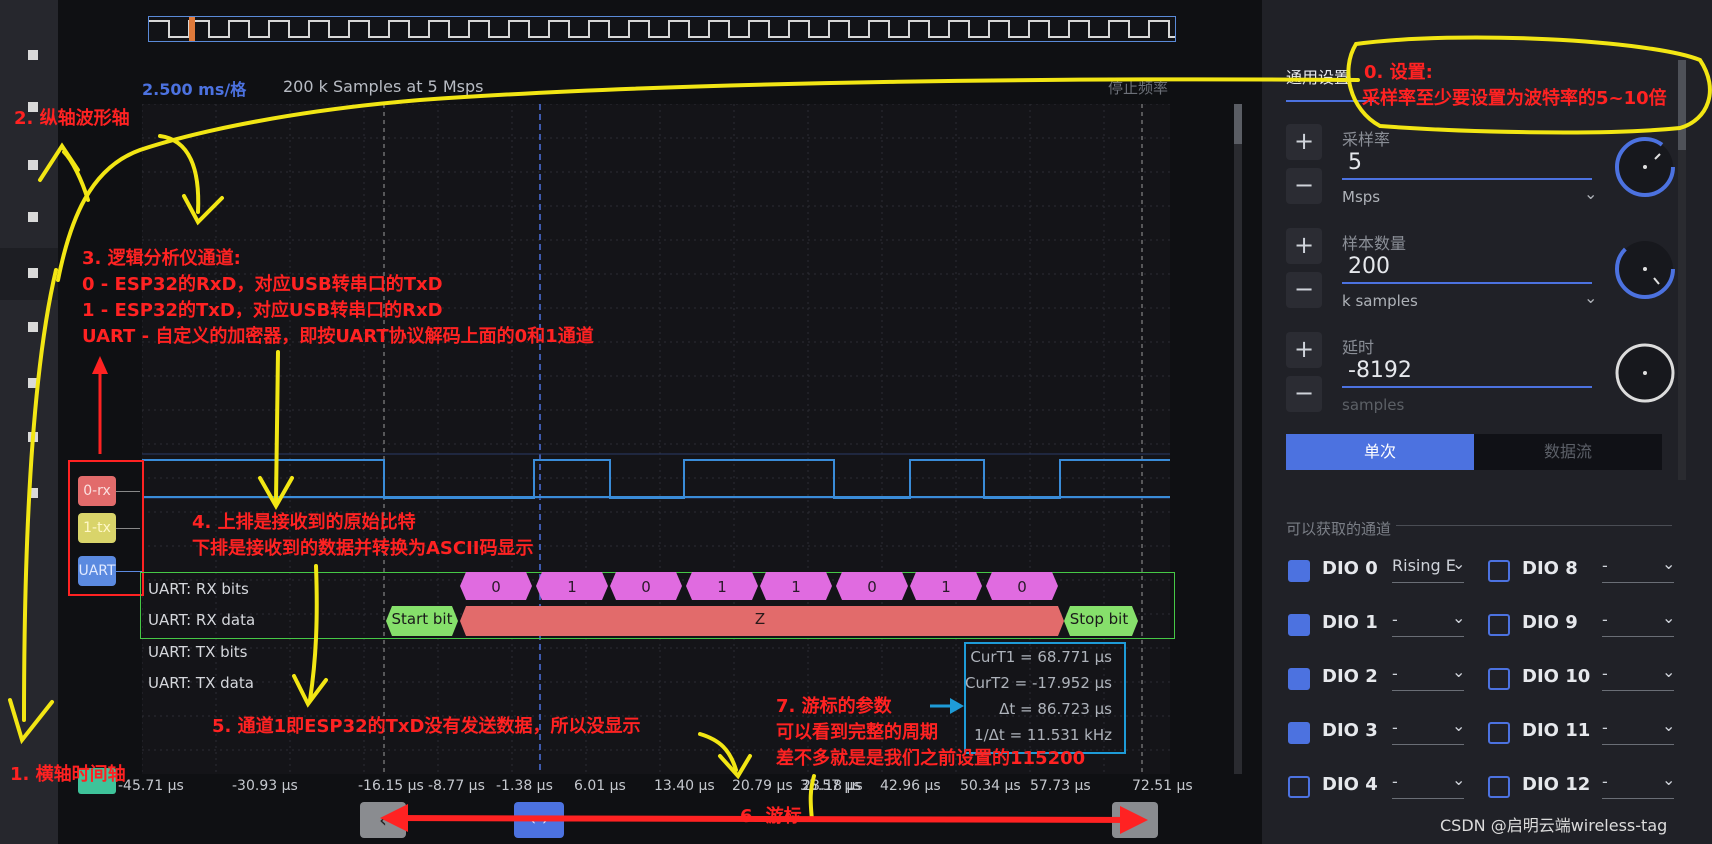  Describe the element at coordinates (262, 310) in the screenshot. I see `annotation-3-line3: 1 - ESP32的TxD，对应USB转串口的RxD` at that location.